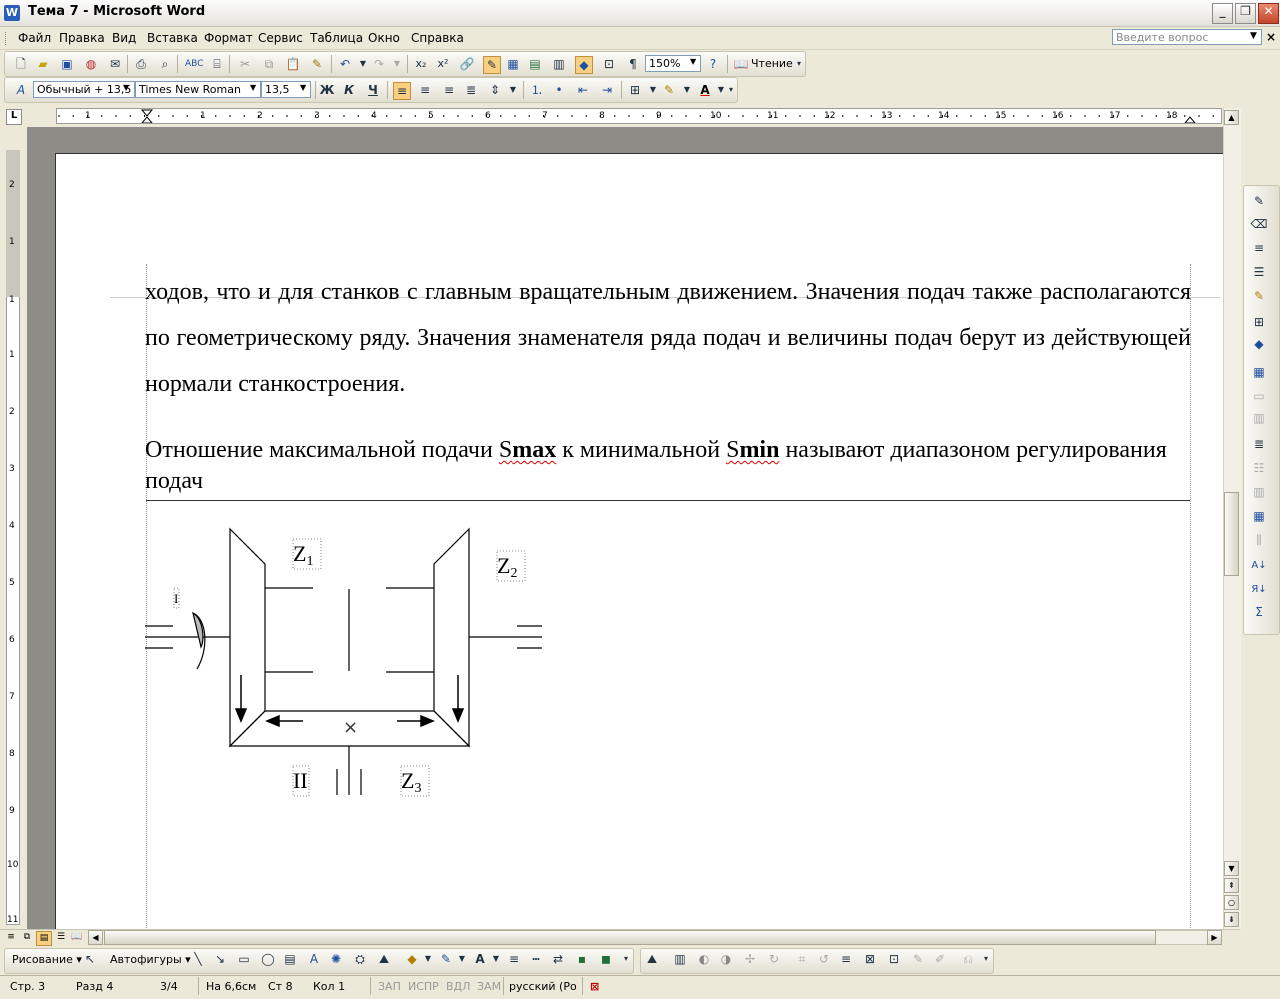 The image size is (1280, 999). Describe the element at coordinates (389, 986) in the screenshot. I see `status-record-macro: ЗАП` at that location.